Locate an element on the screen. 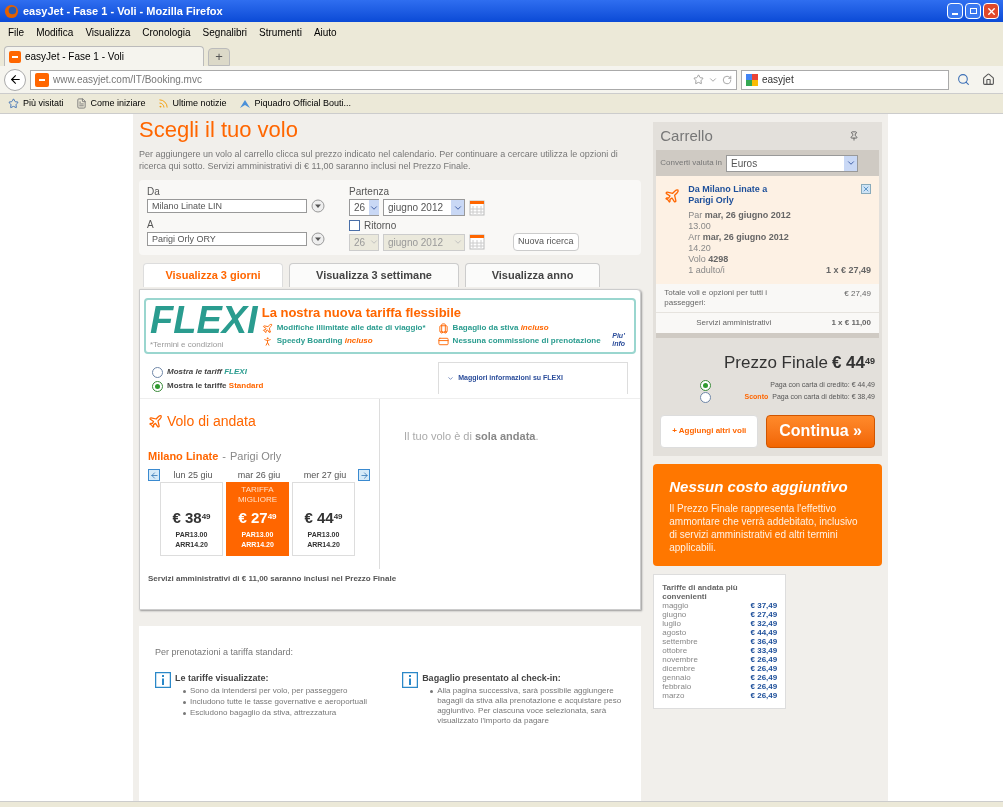  menu-item: Strumenti is located at coordinates (280, 32).